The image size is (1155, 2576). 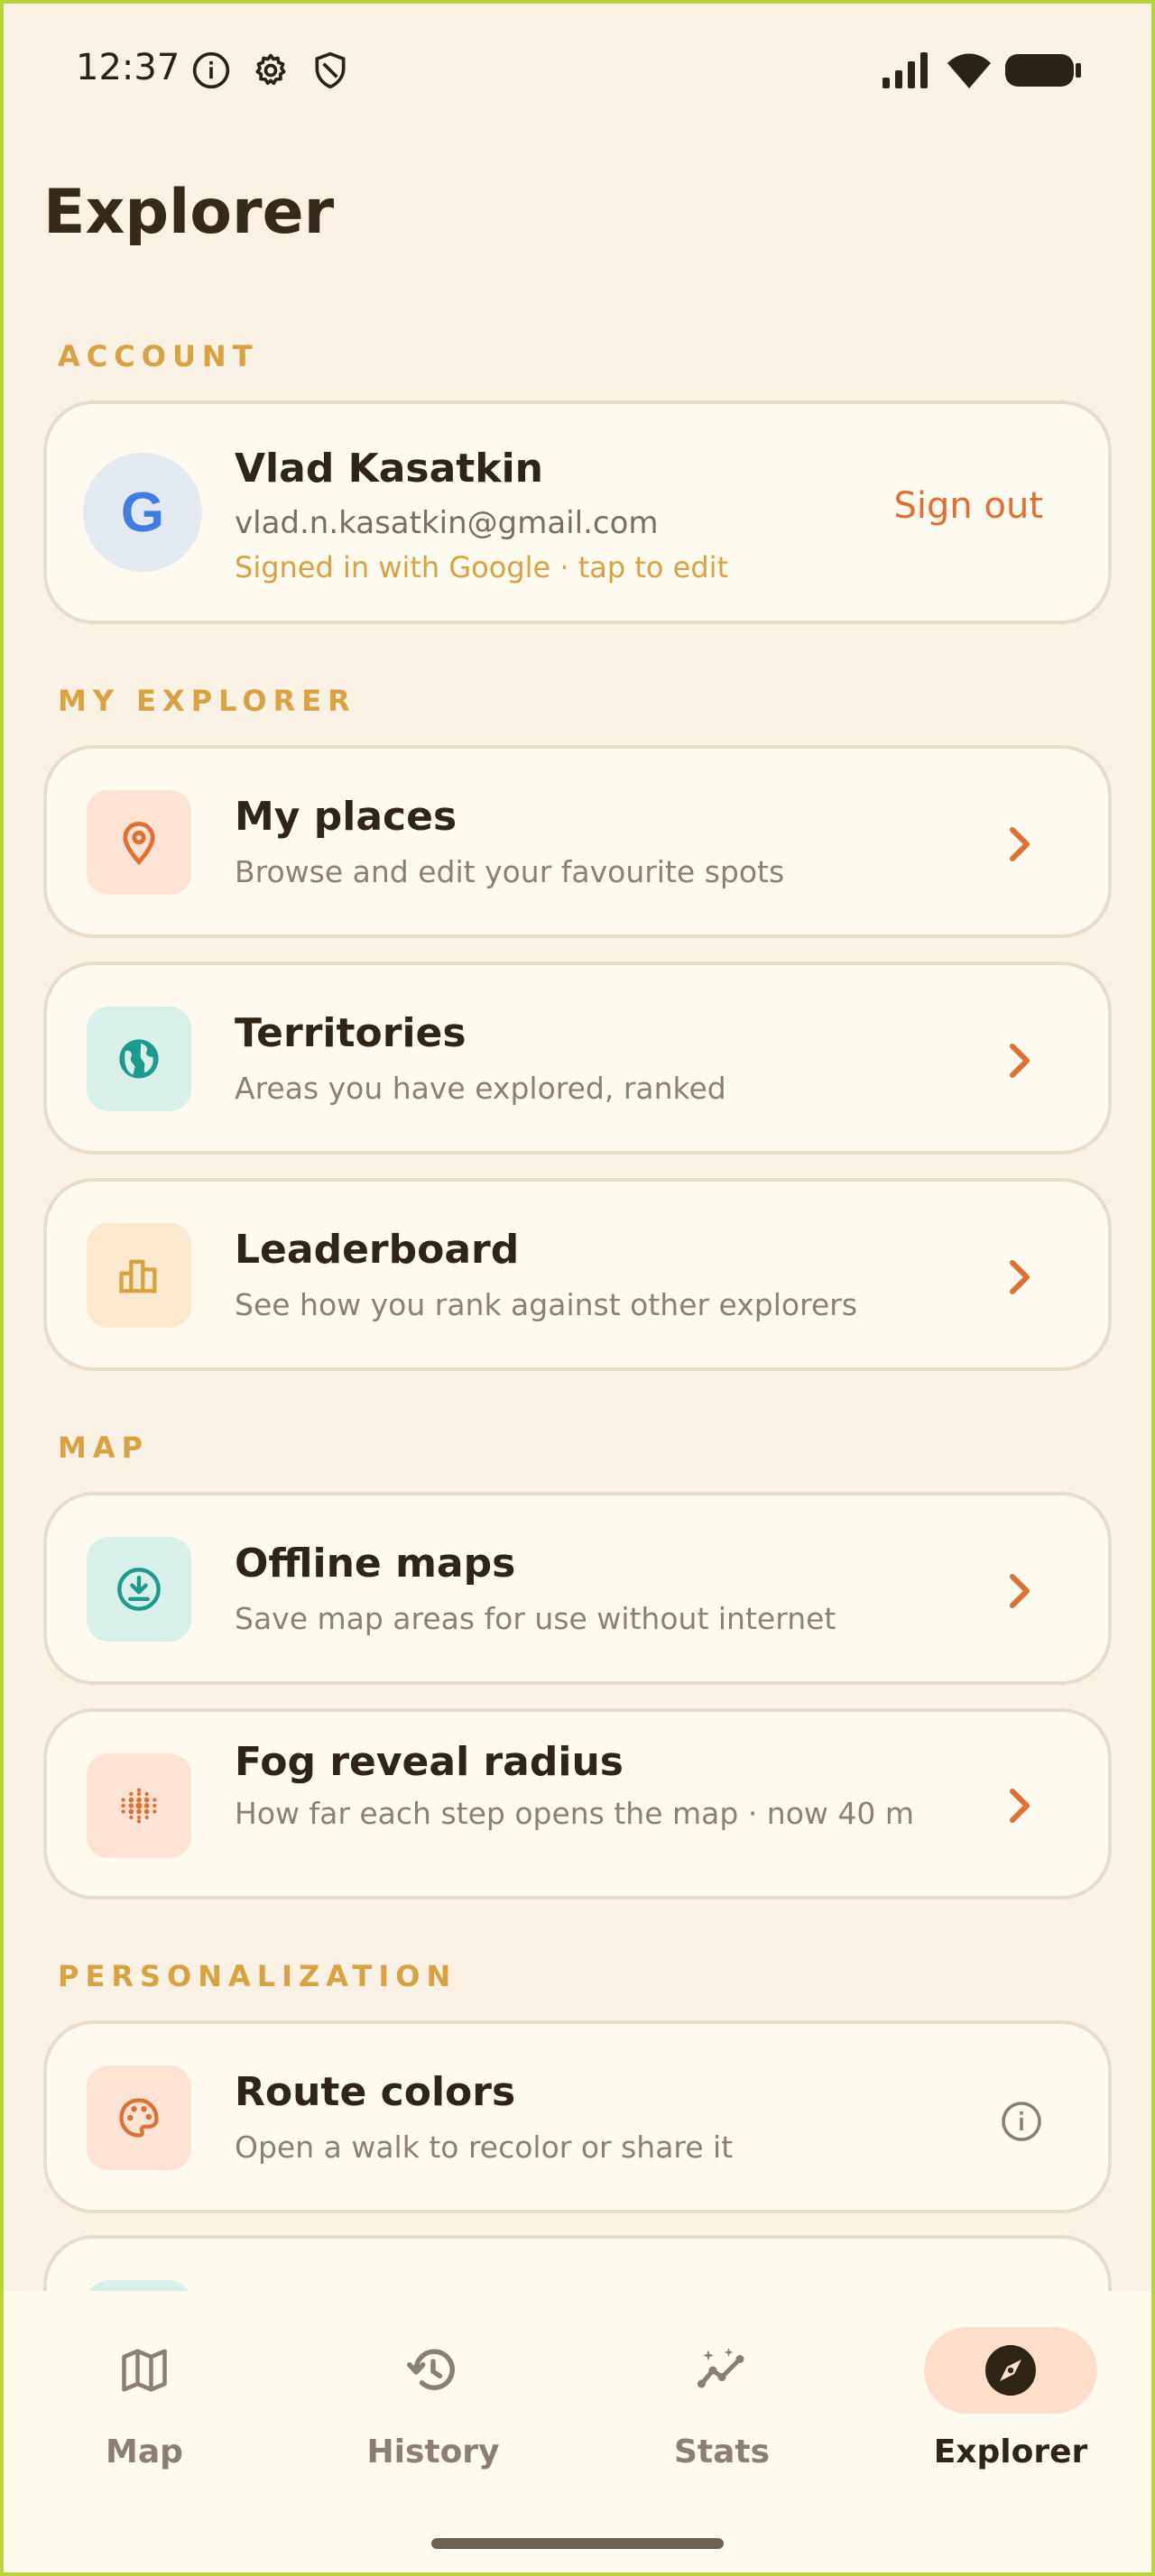 What do you see at coordinates (1011, 2417) in the screenshot?
I see `nav-explorer: Explorer` at bounding box center [1011, 2417].